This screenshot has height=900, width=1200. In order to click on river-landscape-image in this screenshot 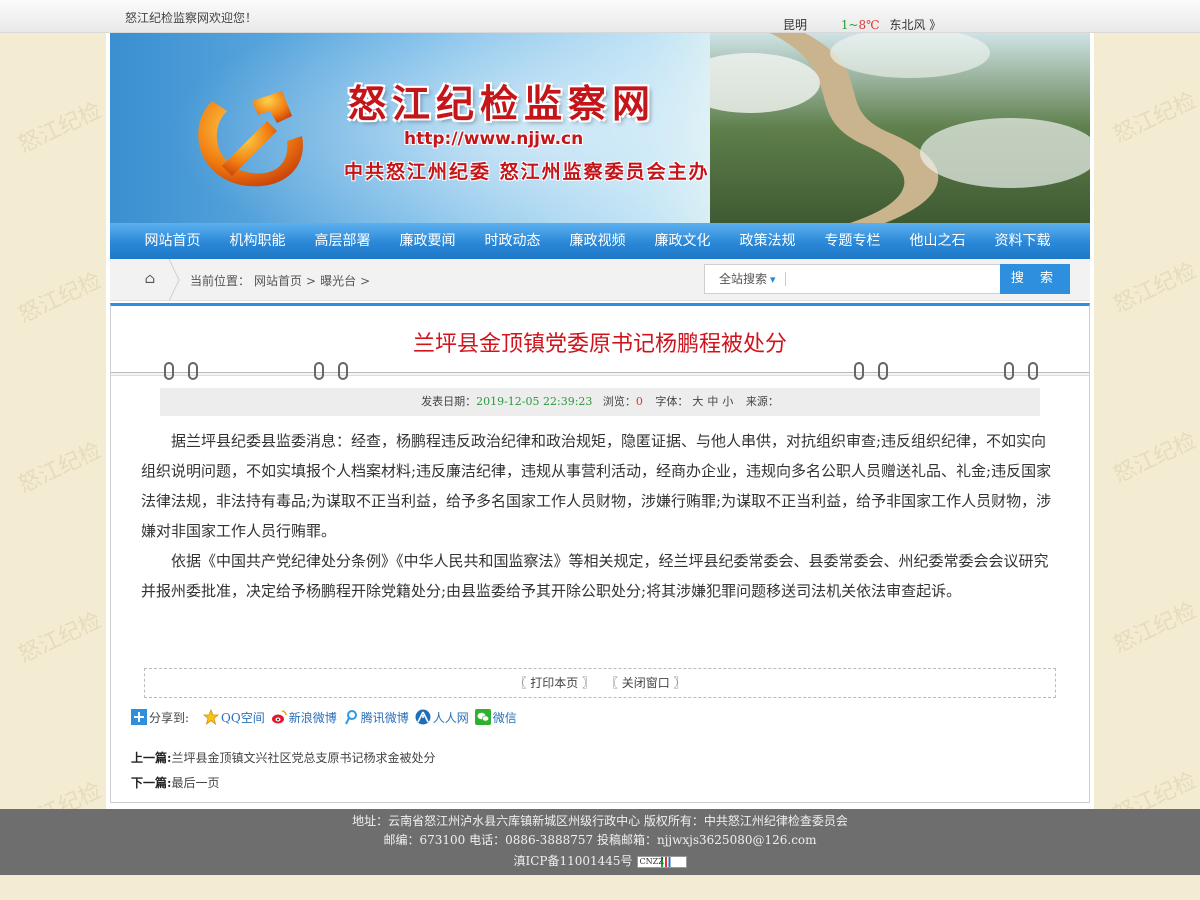, I will do `click(900, 128)`.